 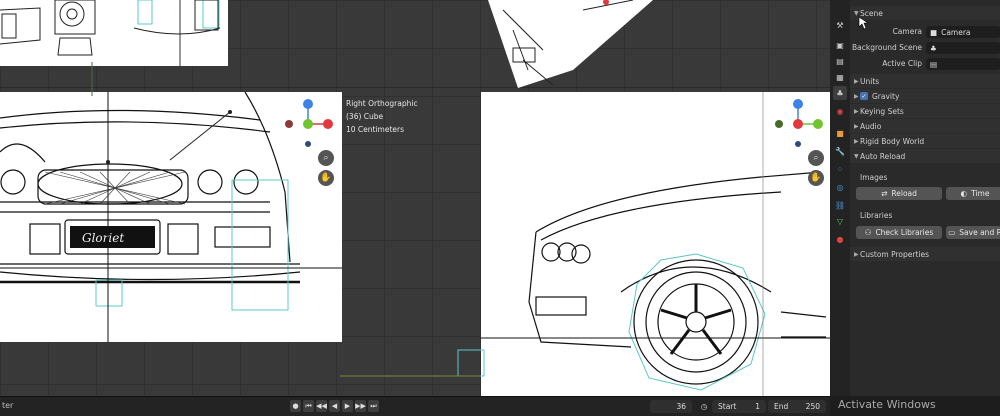 What do you see at coordinates (321, 406) in the screenshot?
I see `prev-keyframe-icon: ◀◀` at bounding box center [321, 406].